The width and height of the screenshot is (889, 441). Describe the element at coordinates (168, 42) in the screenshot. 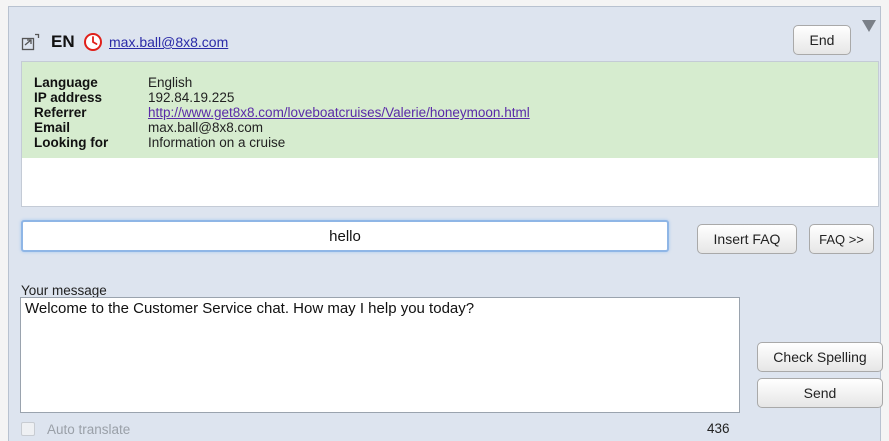

I see `visitor-email-link: max.ball@8x8.com` at that location.